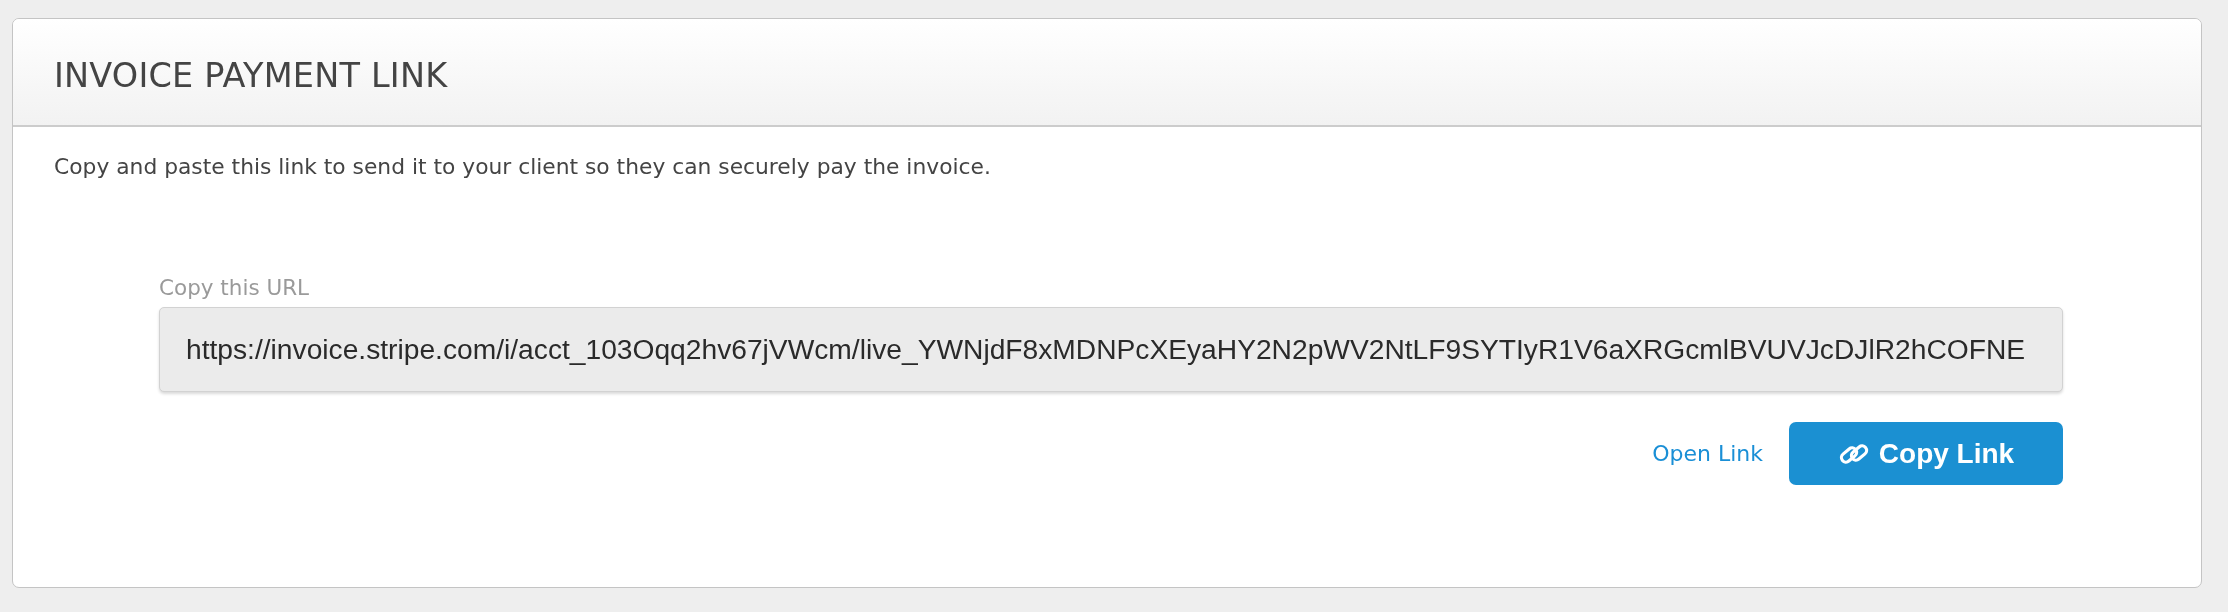  I want to click on copy-link-button: Copy Link, so click(1926, 453).